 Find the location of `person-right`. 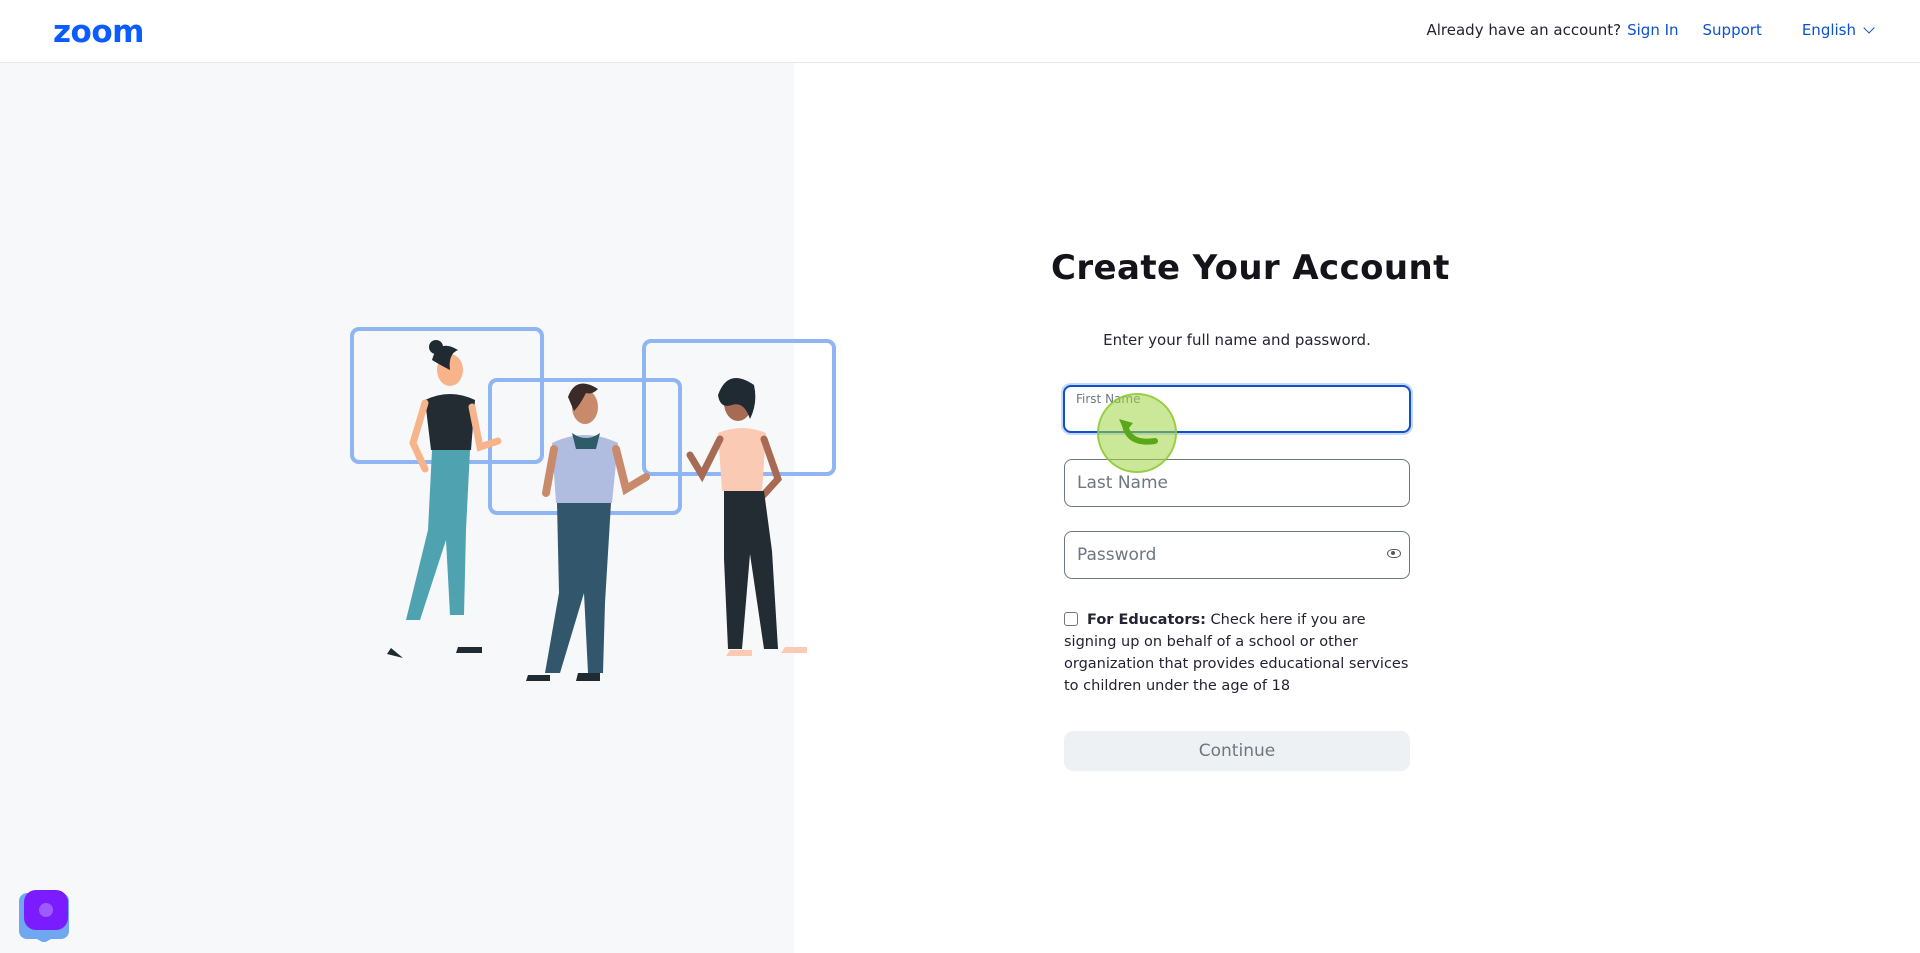

person-right is located at coordinates (746, 516).